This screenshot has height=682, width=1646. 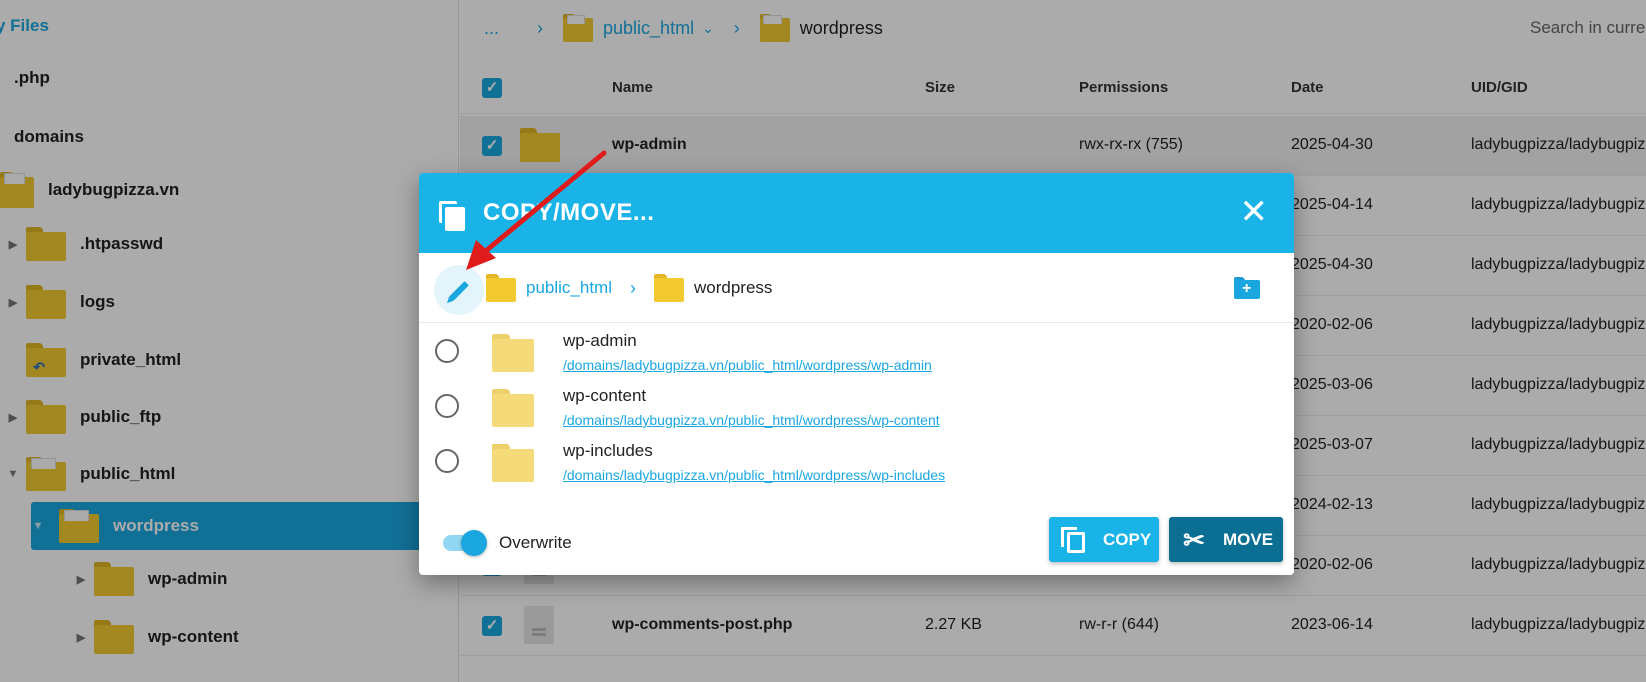 I want to click on edit-path-button, so click(x=459, y=290).